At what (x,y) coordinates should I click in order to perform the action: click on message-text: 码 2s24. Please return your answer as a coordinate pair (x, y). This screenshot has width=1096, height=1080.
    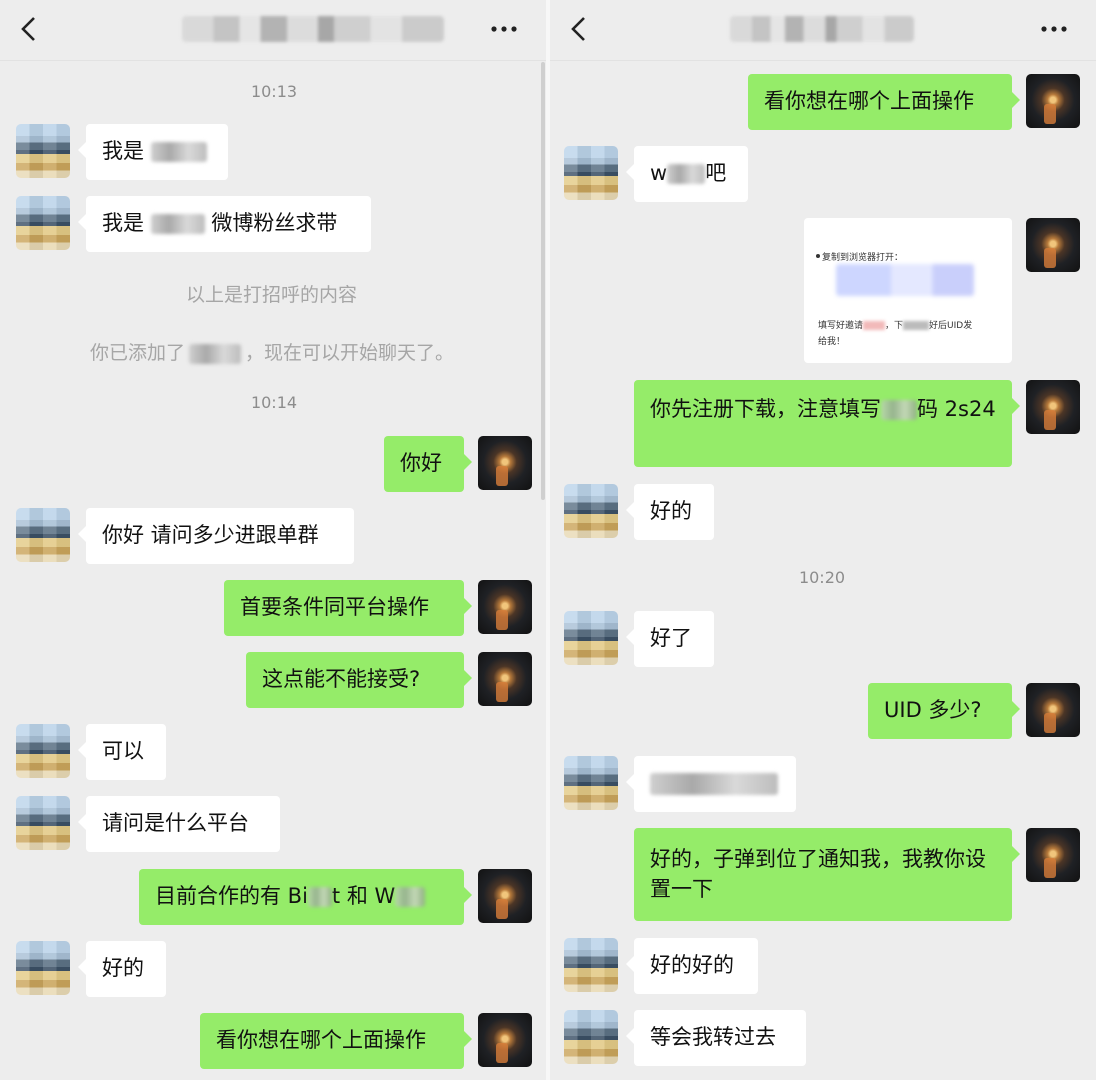
    Looking at the image, I should click on (956, 409).